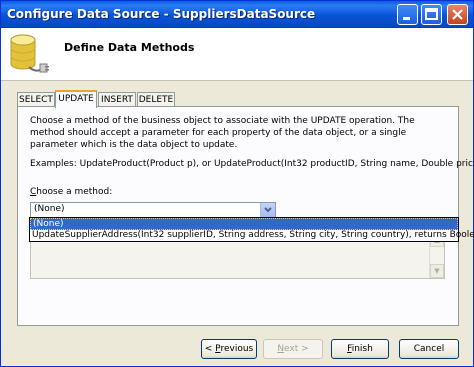  I want to click on tab-update: UPDATE, so click(76, 99).